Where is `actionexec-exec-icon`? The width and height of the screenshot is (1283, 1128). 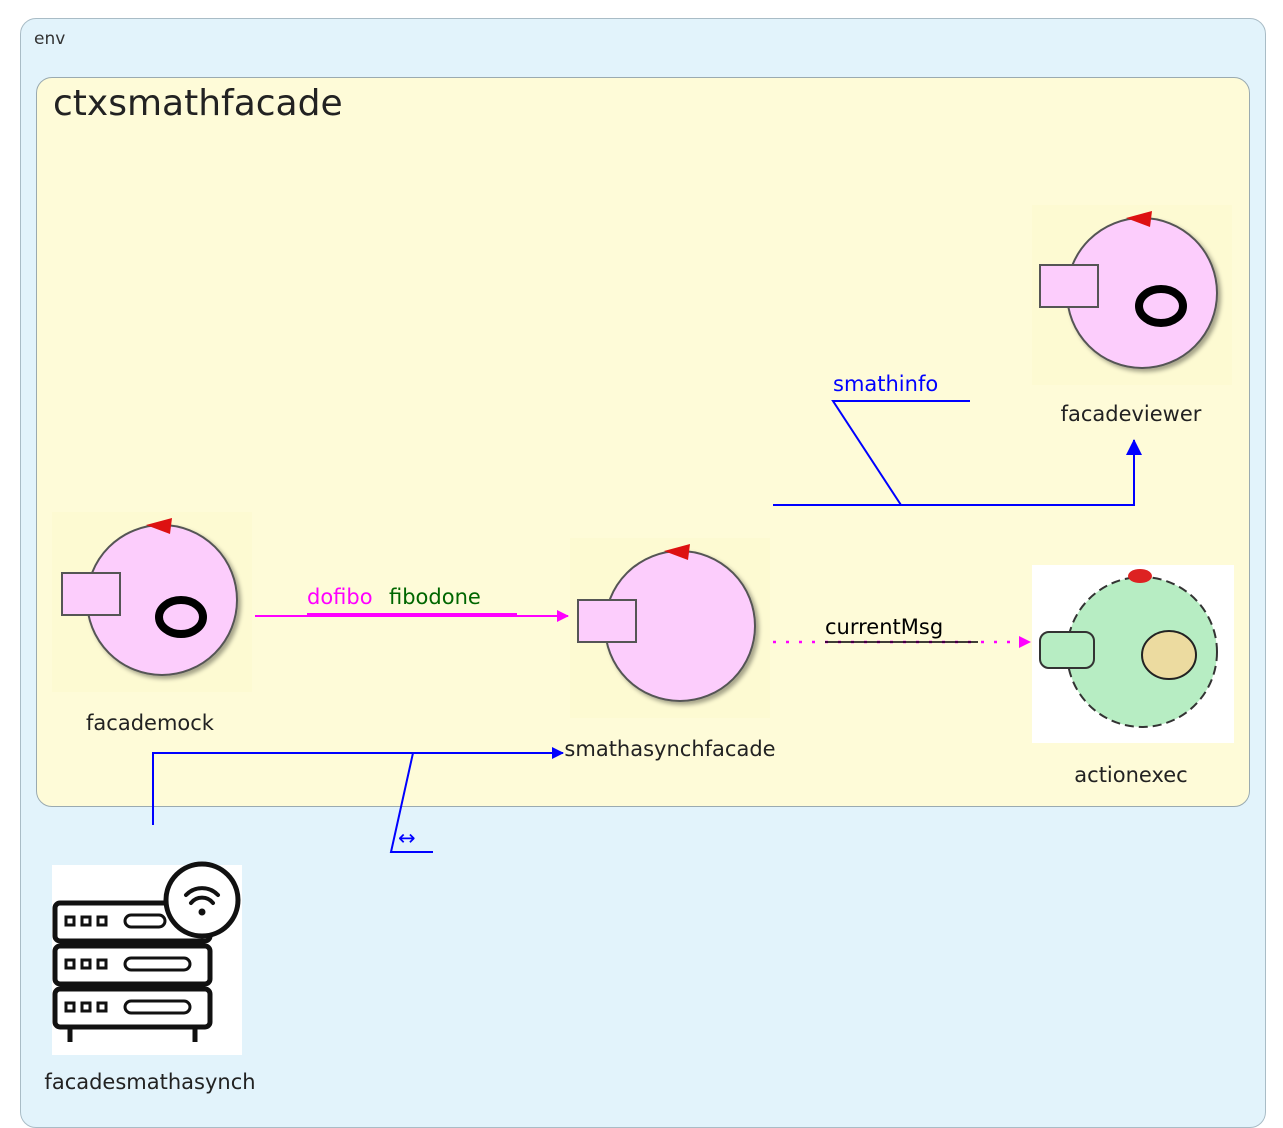 actionexec-exec-icon is located at coordinates (1133, 654).